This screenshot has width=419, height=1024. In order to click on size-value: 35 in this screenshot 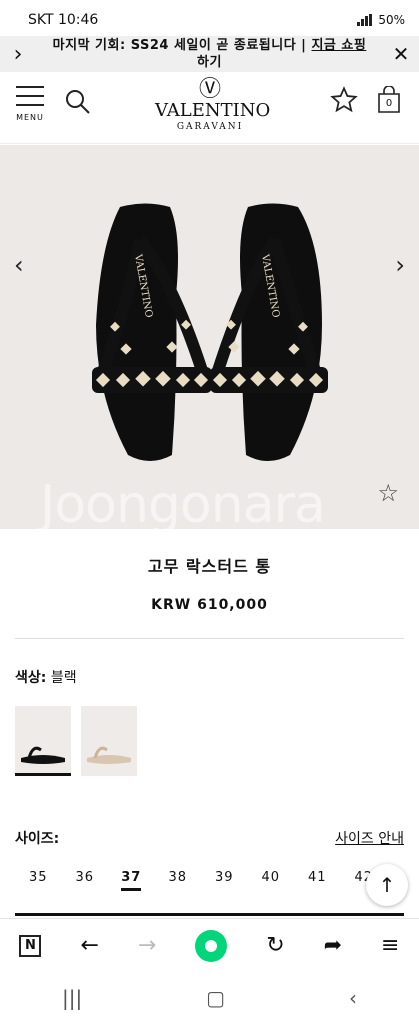, I will do `click(38, 877)`.